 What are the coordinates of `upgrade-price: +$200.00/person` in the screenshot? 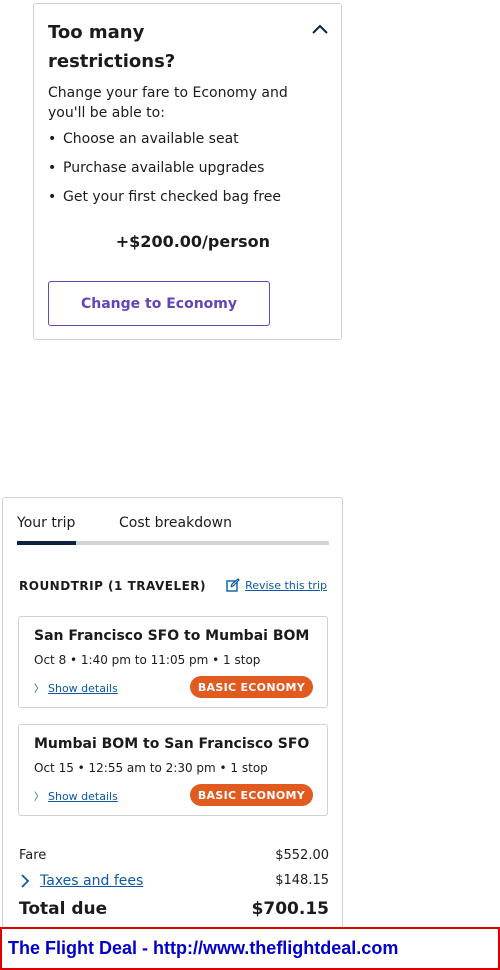 It's located at (192, 241).